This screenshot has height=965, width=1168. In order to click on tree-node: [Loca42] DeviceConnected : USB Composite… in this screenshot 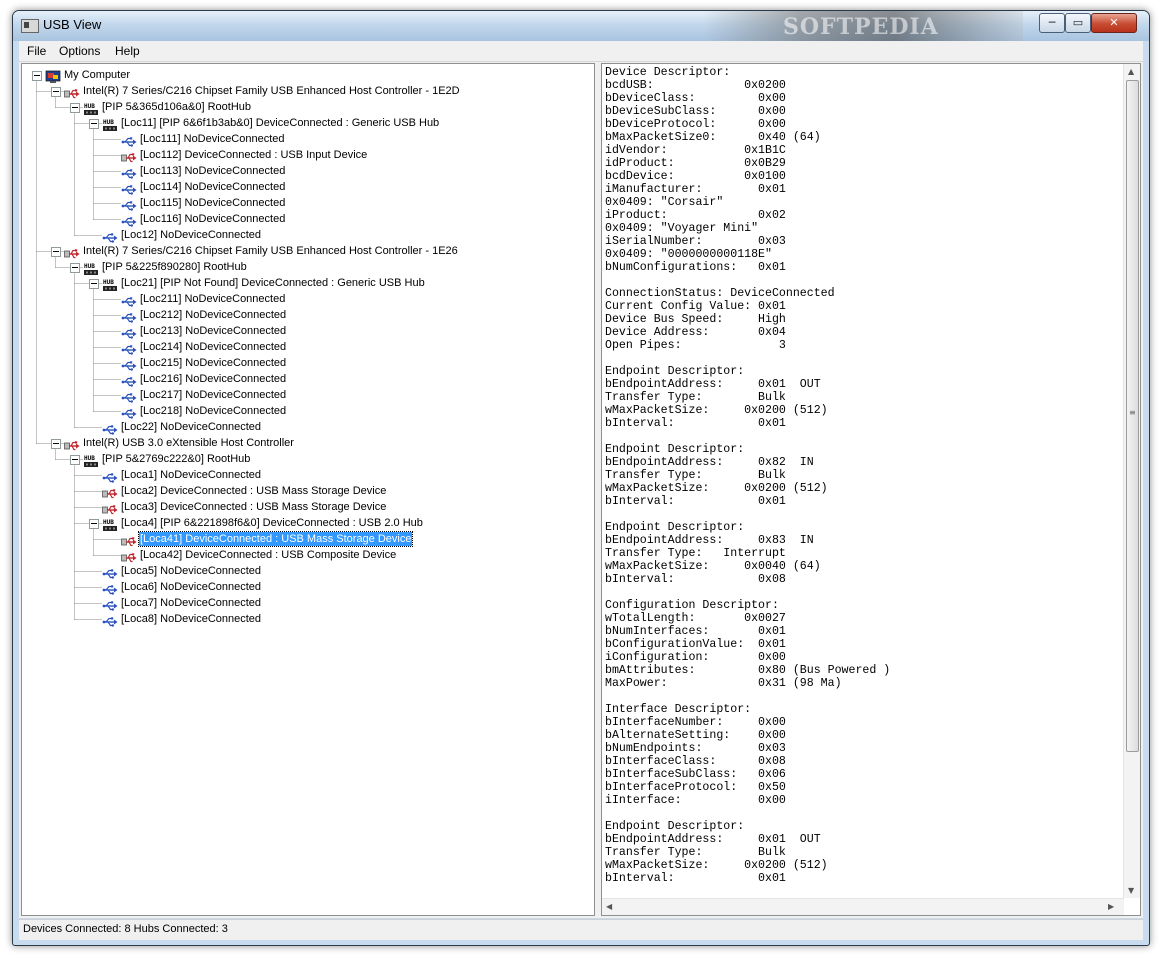, I will do `click(268, 555)`.